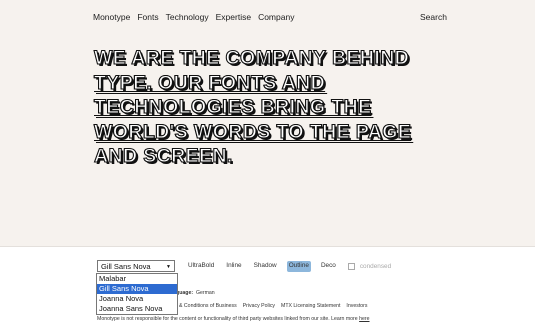 This screenshot has width=535, height=326. I want to click on nav-item-expertise: Expertise, so click(233, 17).